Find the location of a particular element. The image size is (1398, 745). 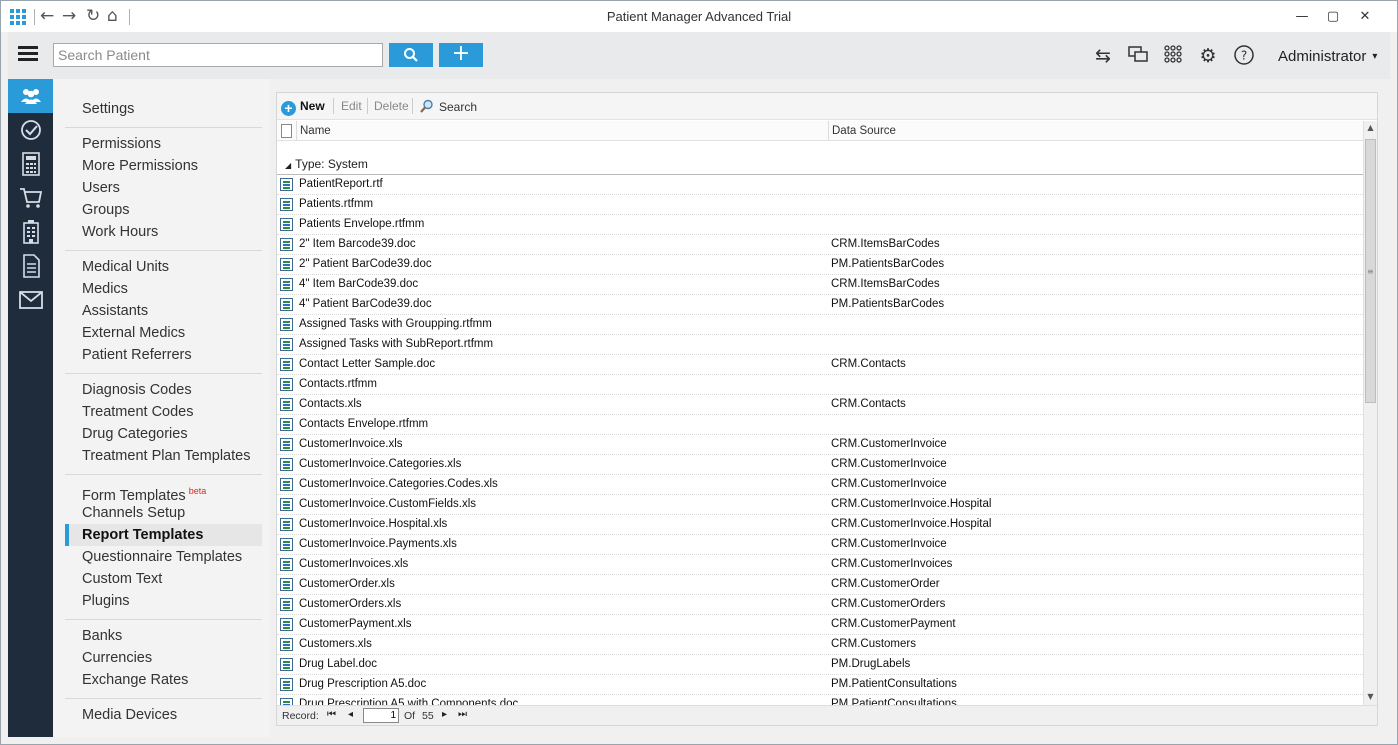

hamburger-menu-icon is located at coordinates (28, 54).